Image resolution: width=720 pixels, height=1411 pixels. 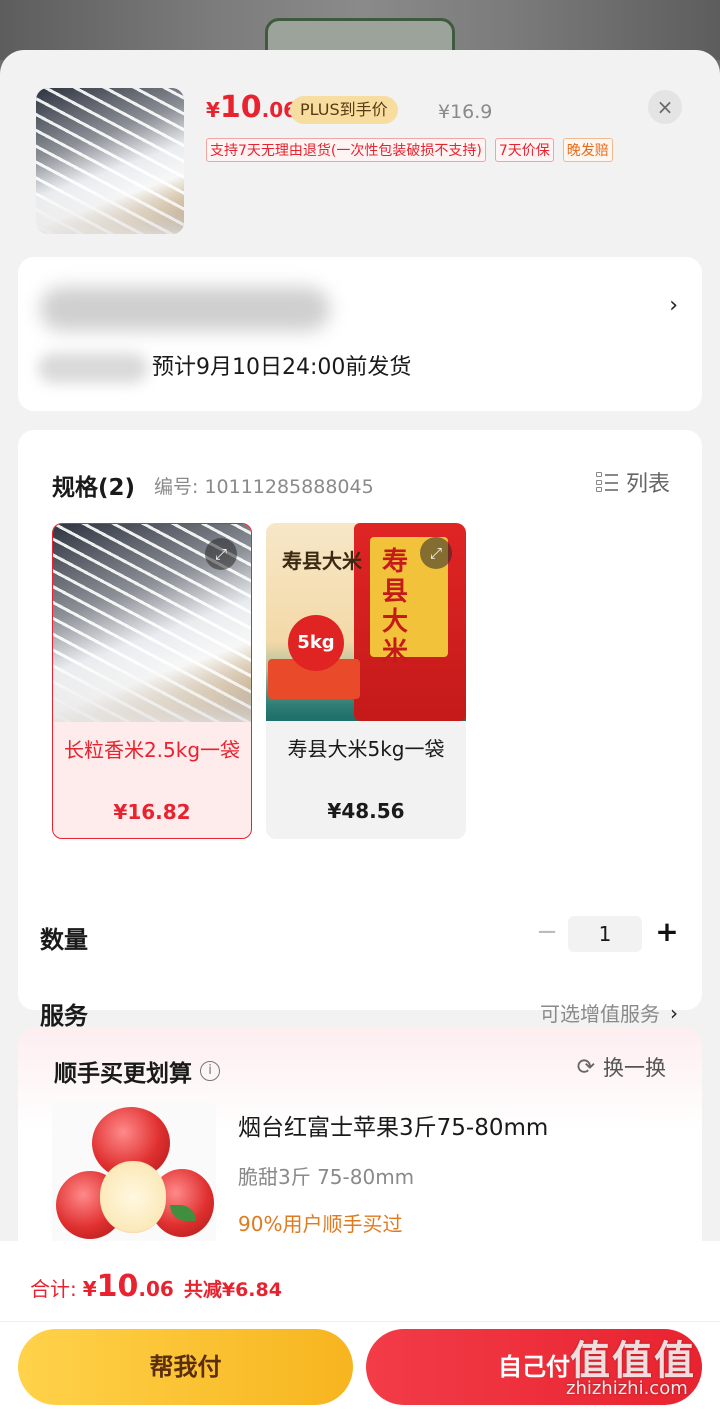 What do you see at coordinates (366, 749) in the screenshot?
I see `option-name: 寿县大米5kg一袋` at bounding box center [366, 749].